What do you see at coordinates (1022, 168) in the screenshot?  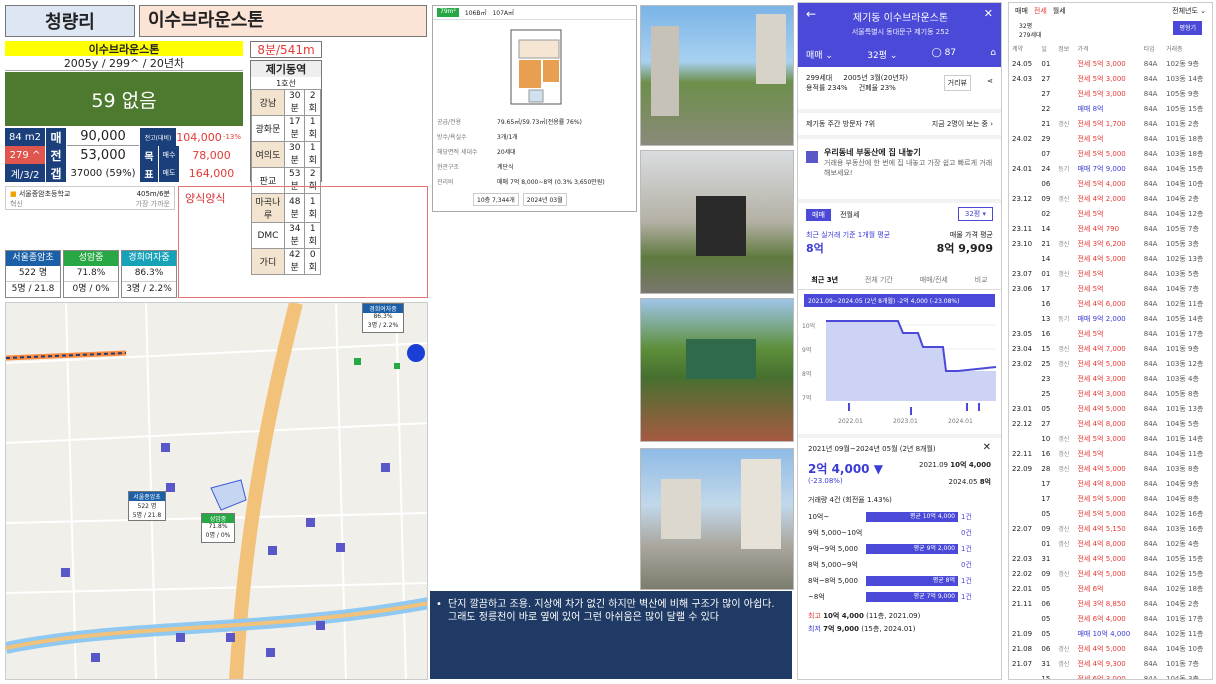 I see `tx-cell: 24.01` at bounding box center [1022, 168].